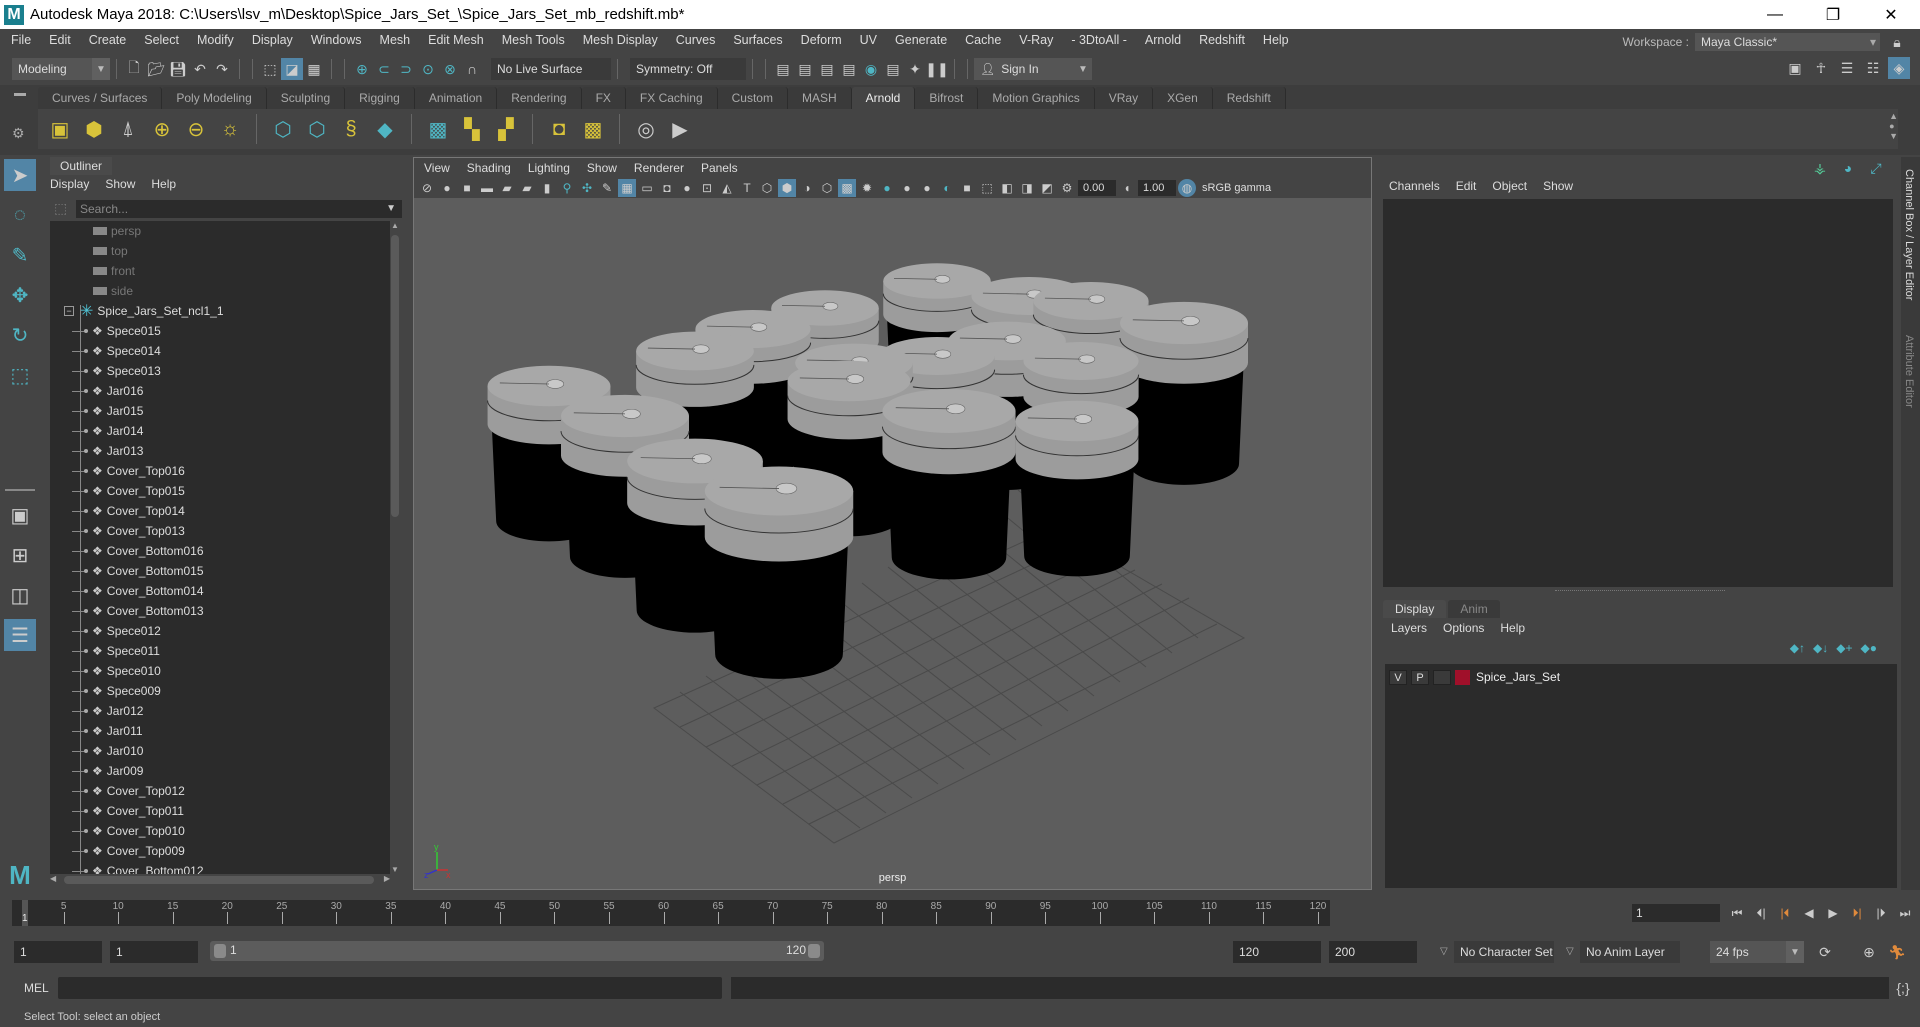 The image size is (1920, 1027). I want to click on outliner-mesh-item: ❖ Jar016, so click(220, 391).